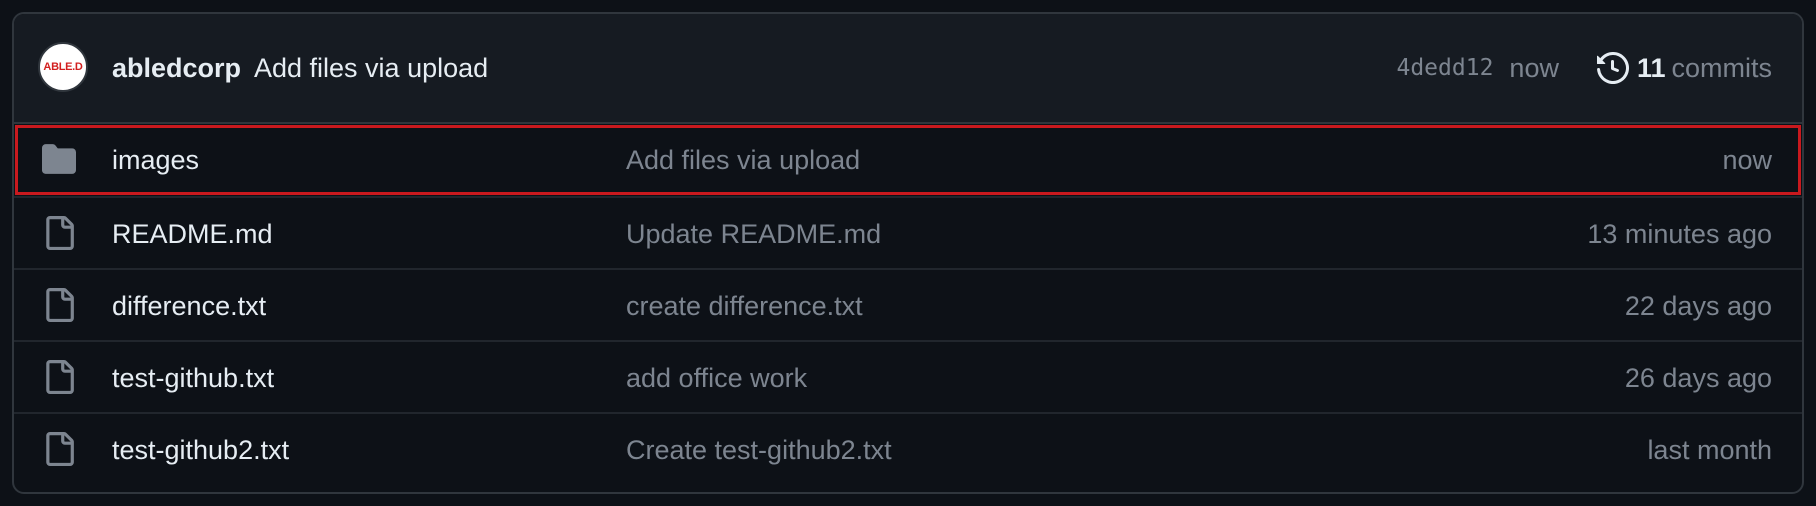 The height and width of the screenshot is (506, 1816). I want to click on file-commit-message-link: create difference.txt, so click(744, 306).